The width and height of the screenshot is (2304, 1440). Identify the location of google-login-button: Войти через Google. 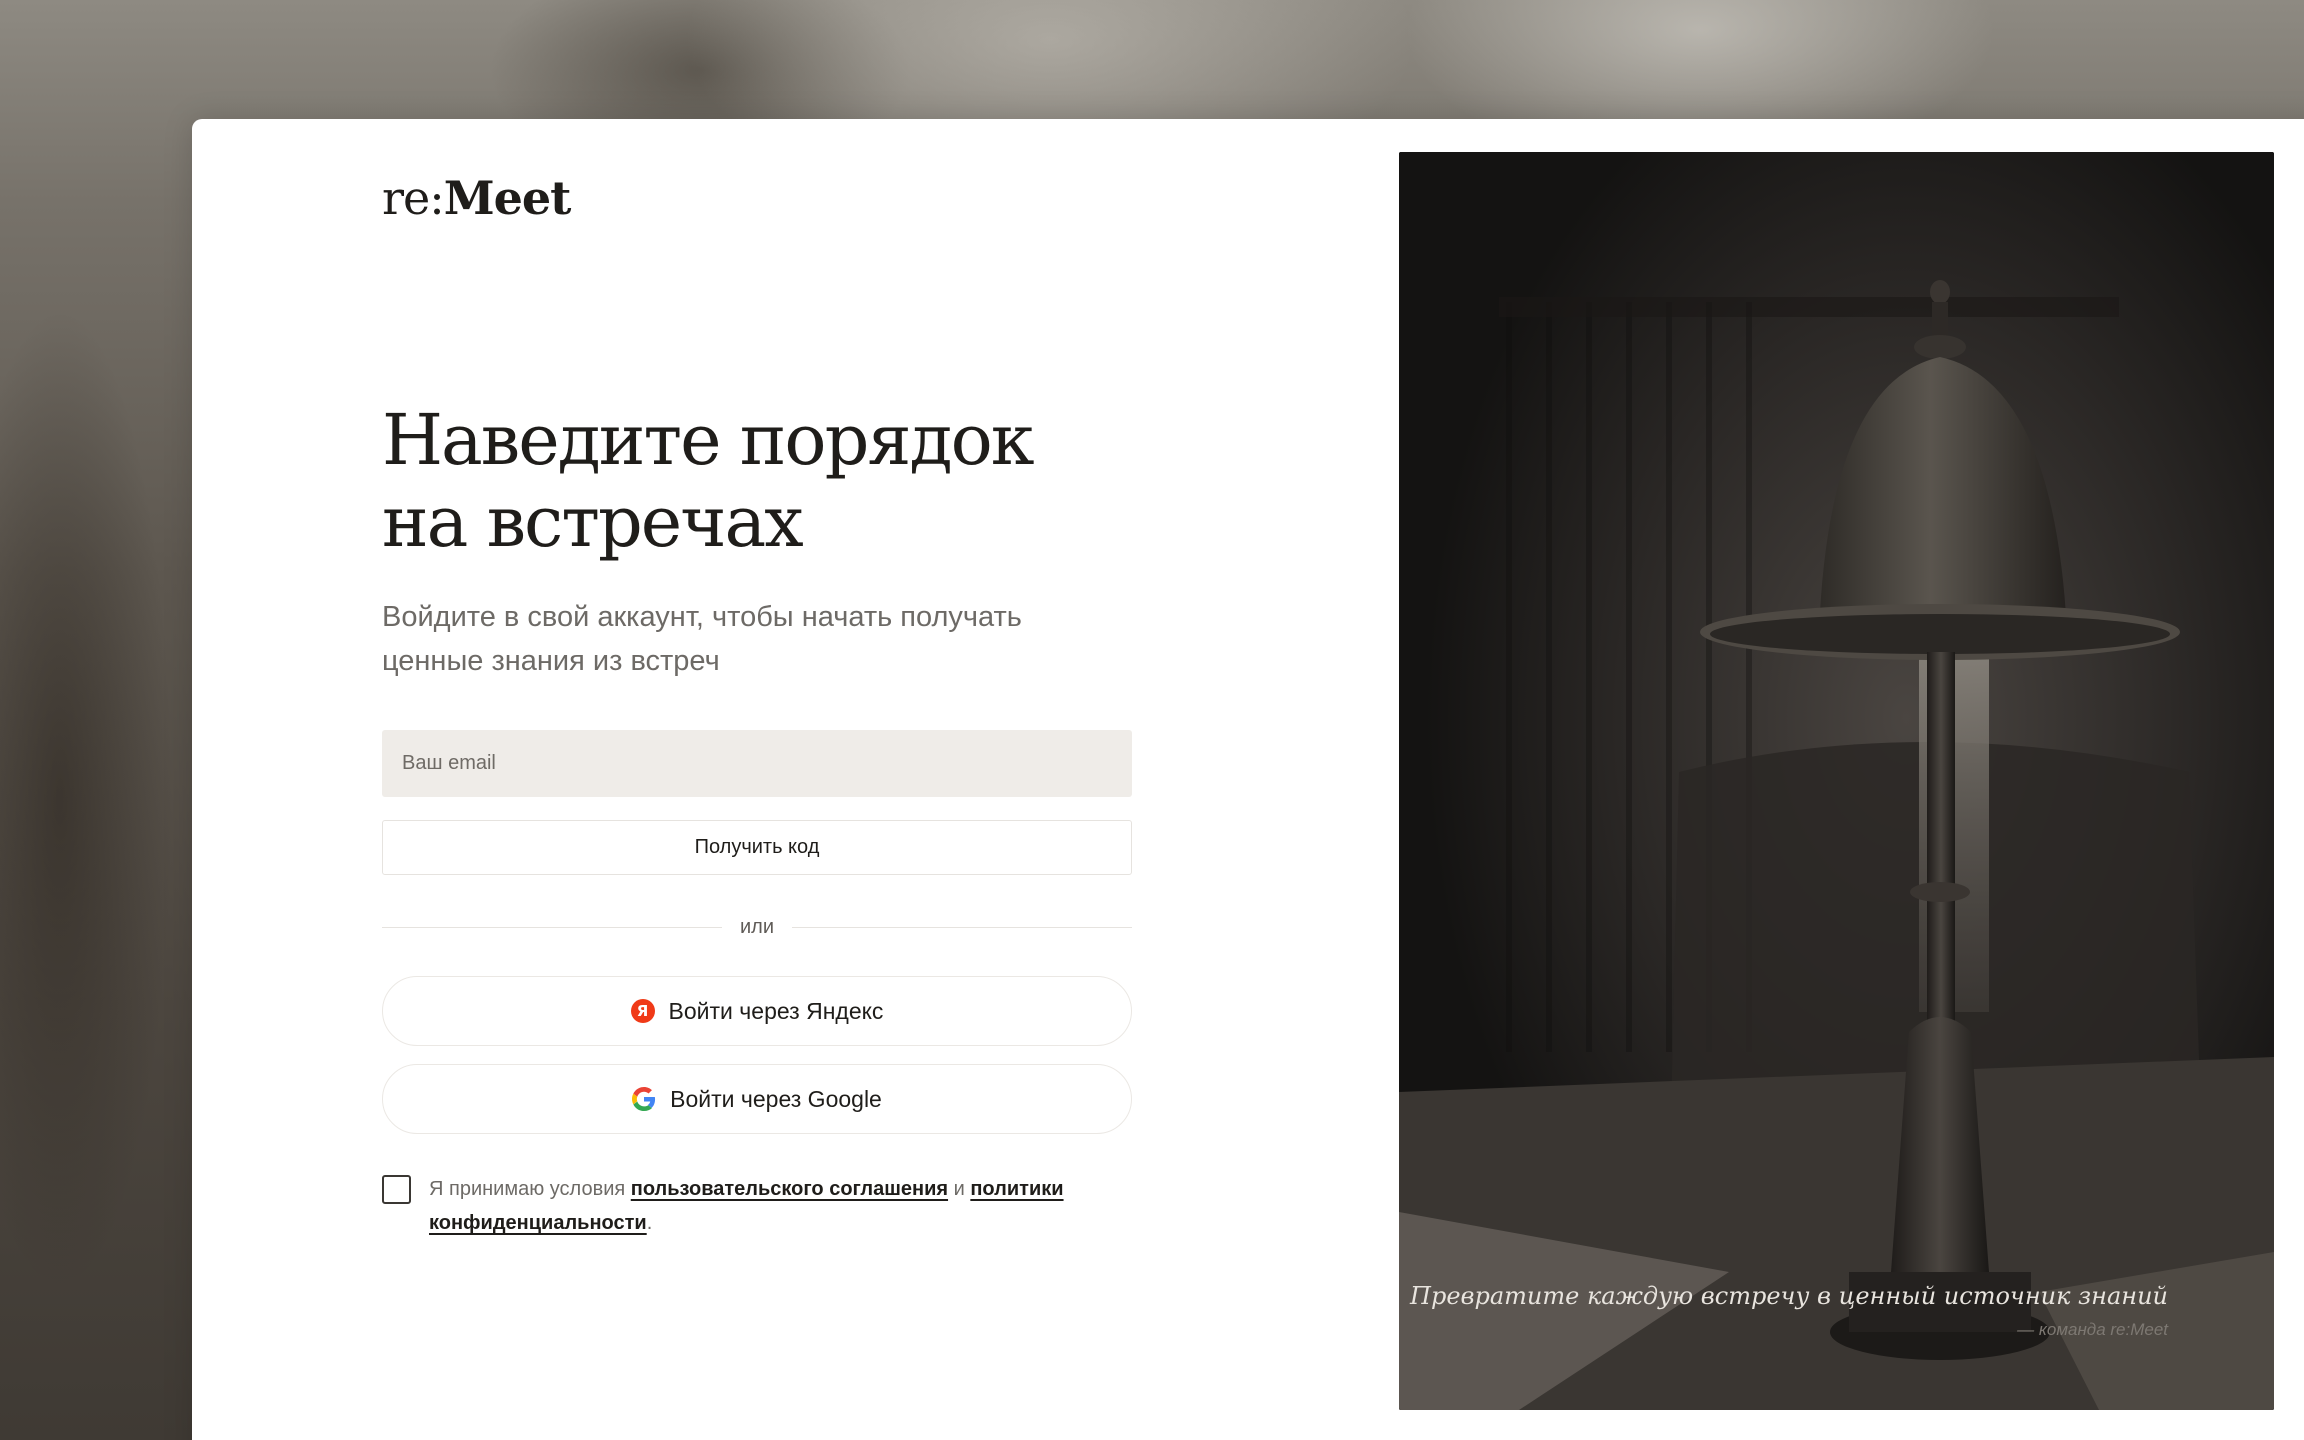
(757, 1099).